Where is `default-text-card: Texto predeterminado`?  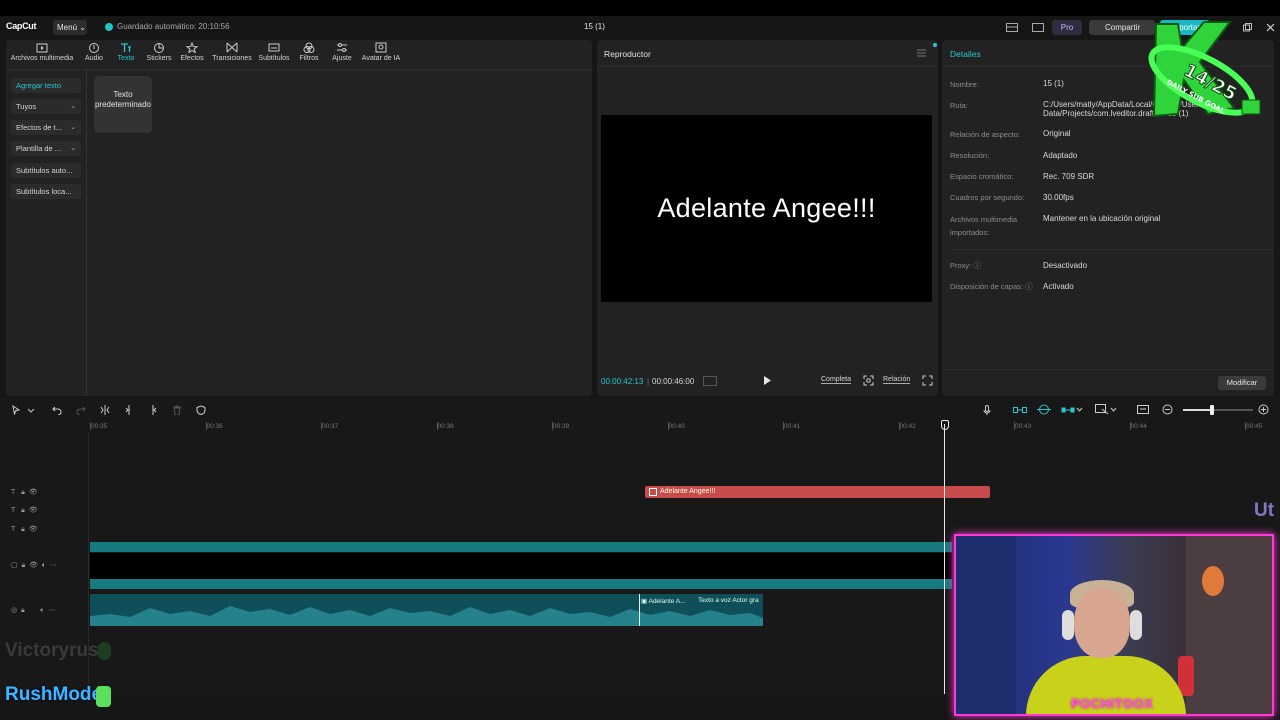 default-text-card: Texto predeterminado is located at coordinates (123, 104).